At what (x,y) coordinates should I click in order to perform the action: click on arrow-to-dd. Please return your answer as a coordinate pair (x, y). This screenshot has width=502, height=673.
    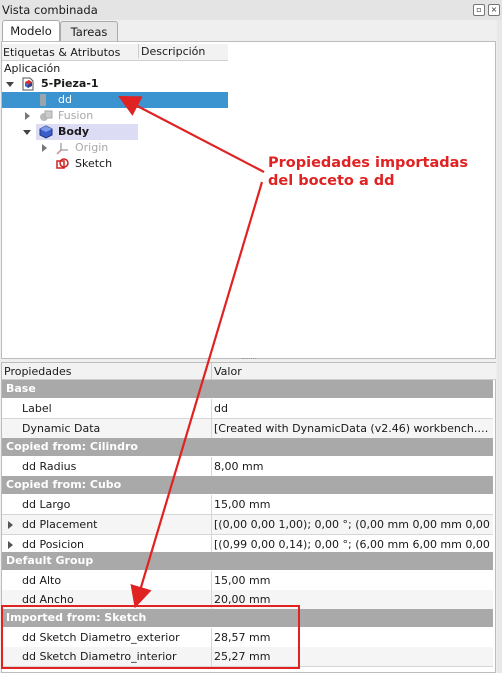
    Looking at the image, I should click on (191, 134).